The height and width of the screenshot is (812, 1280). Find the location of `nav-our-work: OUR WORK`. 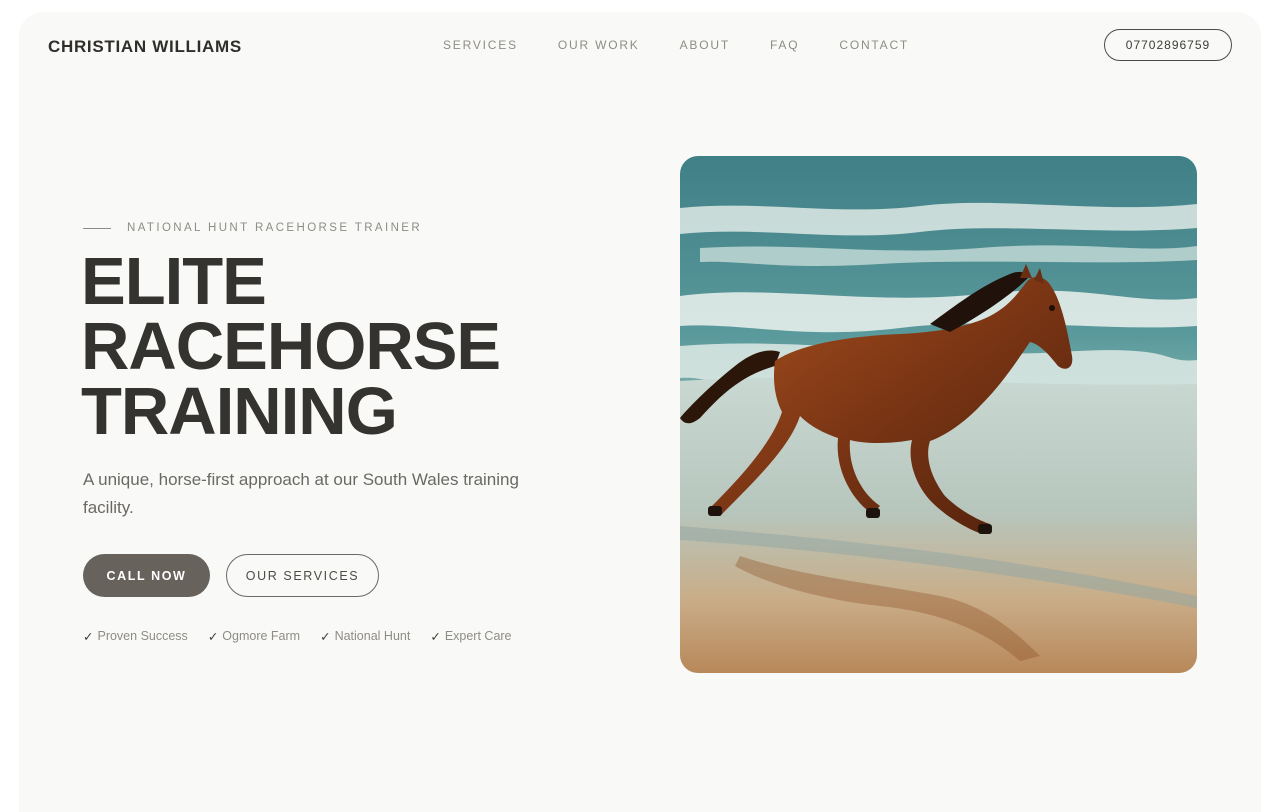

nav-our-work: OUR WORK is located at coordinates (599, 45).